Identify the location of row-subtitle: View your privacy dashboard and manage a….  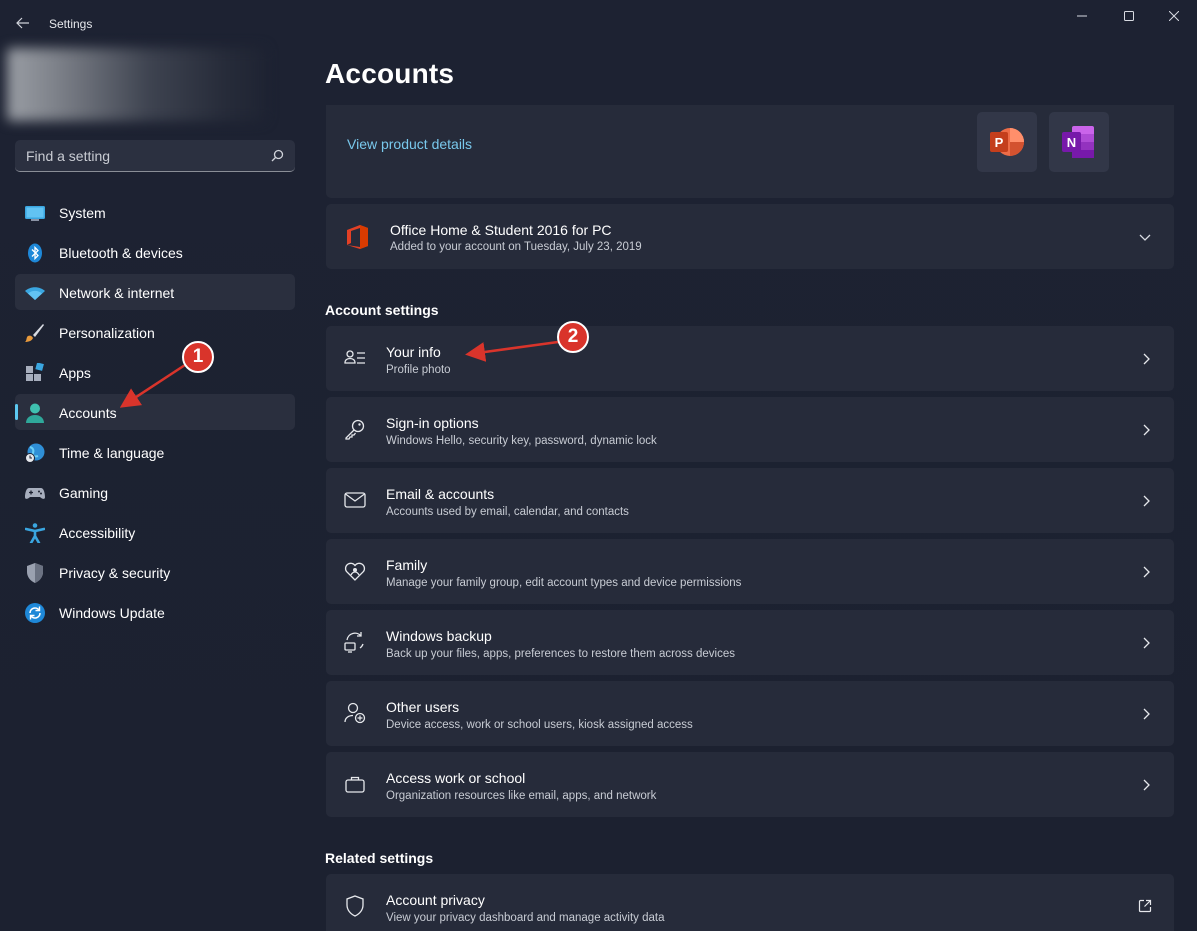
(525, 918).